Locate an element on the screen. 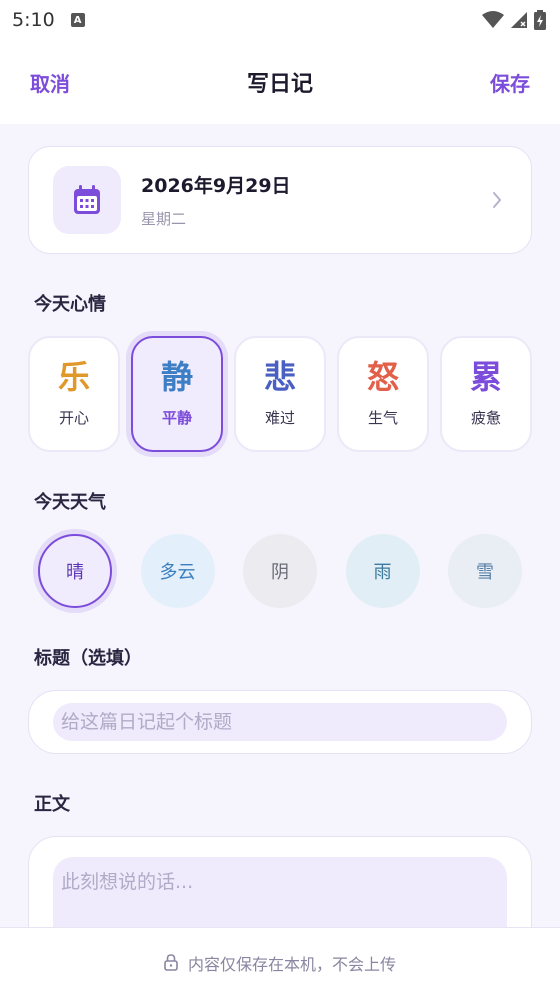 The height and width of the screenshot is (997, 560). mood-label: 平静 is located at coordinates (176, 417).